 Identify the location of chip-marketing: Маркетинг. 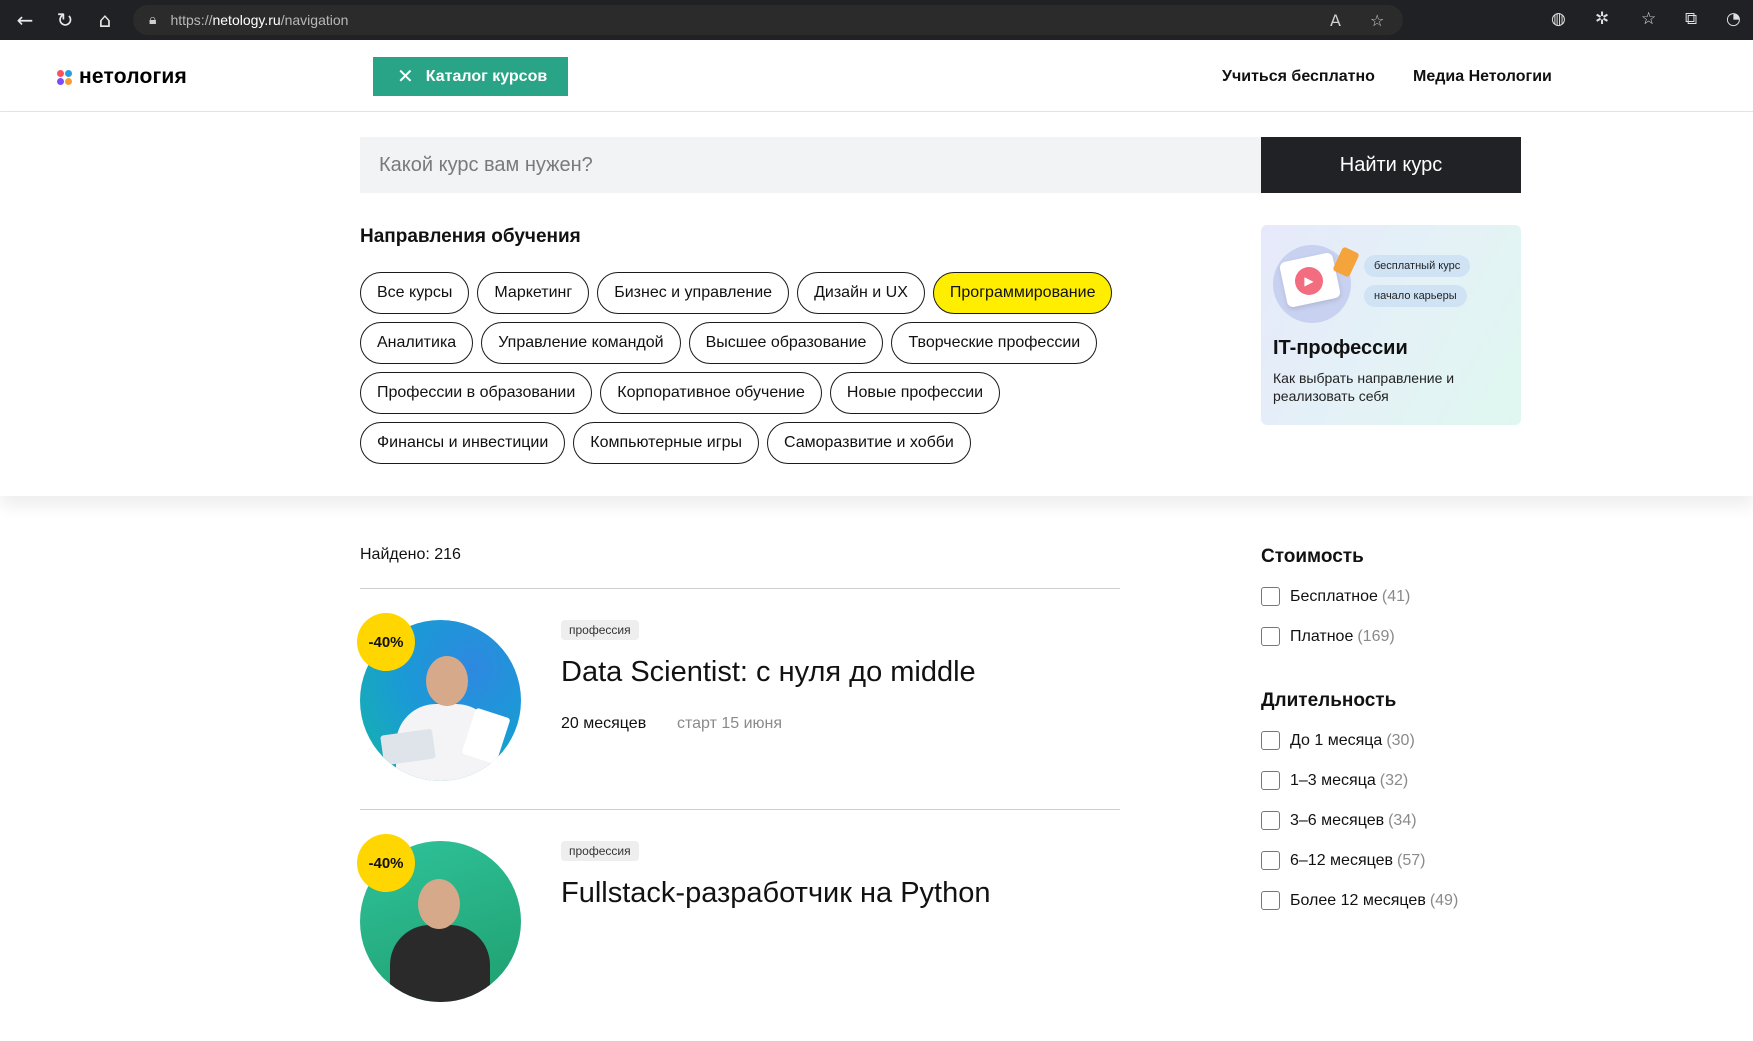
(533, 293).